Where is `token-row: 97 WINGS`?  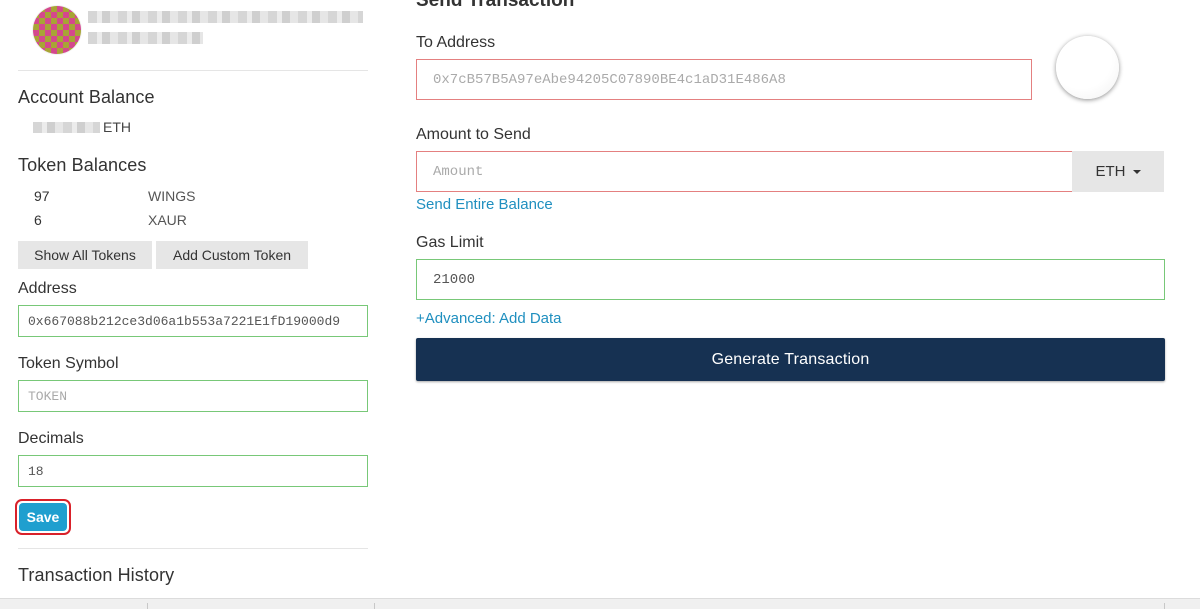 token-row: 97 WINGS is located at coordinates (114, 196).